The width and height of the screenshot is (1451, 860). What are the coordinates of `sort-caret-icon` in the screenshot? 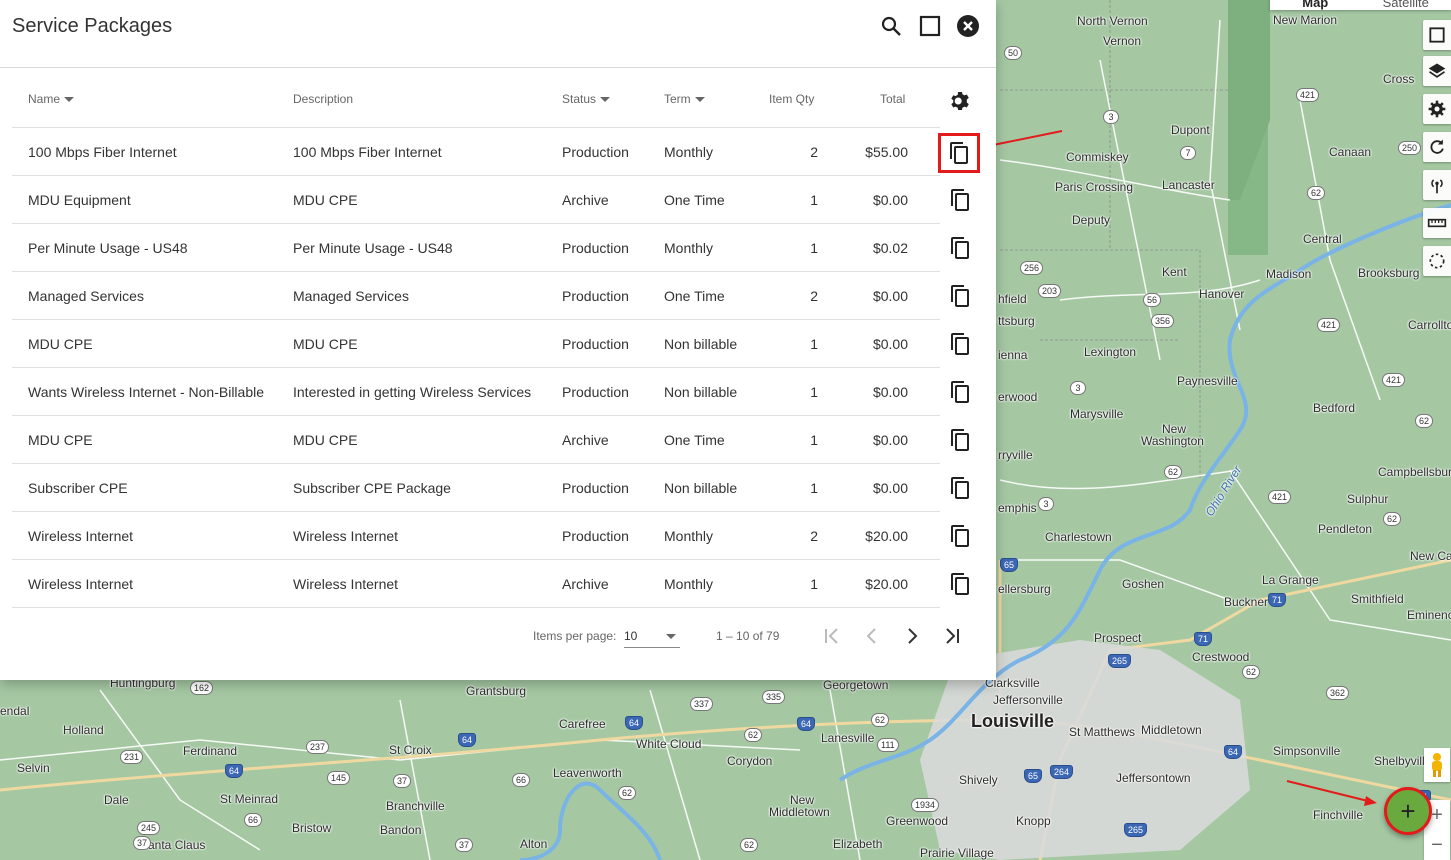 It's located at (605, 99).